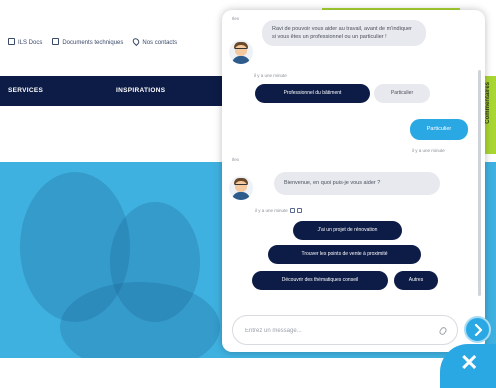 The image size is (496, 388). What do you see at coordinates (312, 93) in the screenshot?
I see `choice-professional-button: Professionnel du bâtiment` at bounding box center [312, 93].